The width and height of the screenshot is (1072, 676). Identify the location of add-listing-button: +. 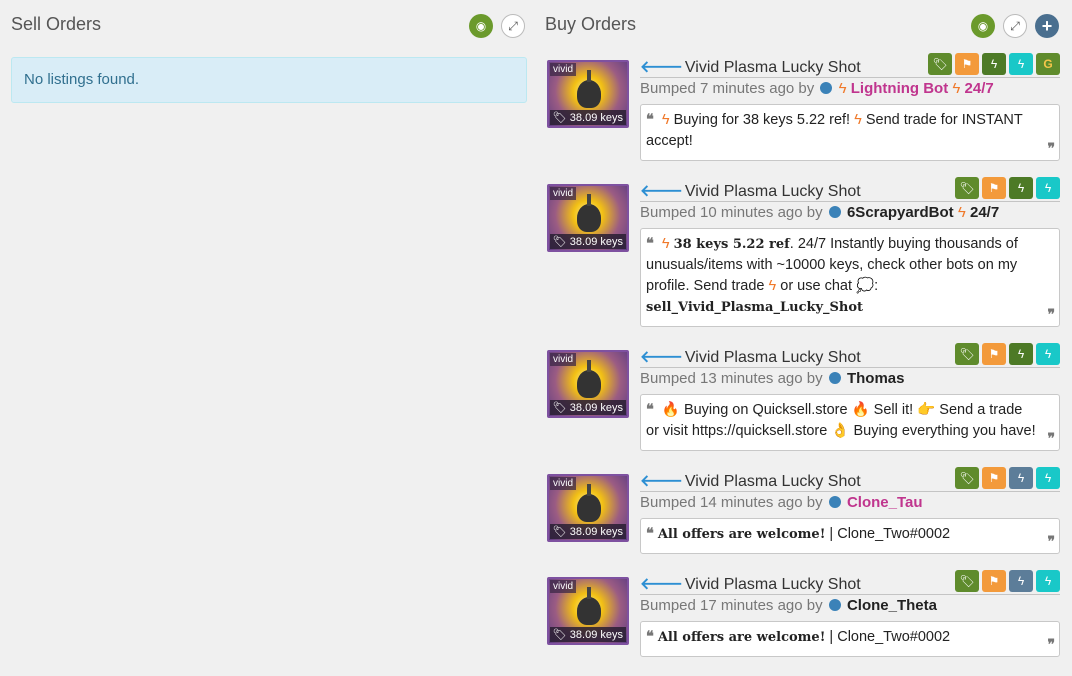
(1047, 26).